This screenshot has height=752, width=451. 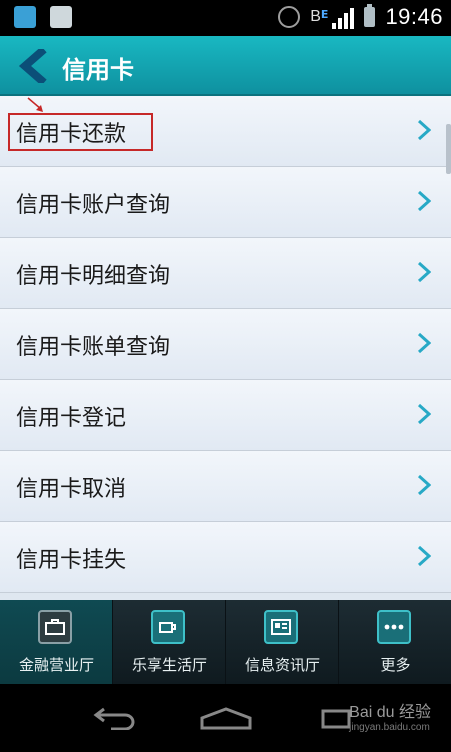 I want to click on menu-item-register: 信用卡登记, so click(x=225, y=415).